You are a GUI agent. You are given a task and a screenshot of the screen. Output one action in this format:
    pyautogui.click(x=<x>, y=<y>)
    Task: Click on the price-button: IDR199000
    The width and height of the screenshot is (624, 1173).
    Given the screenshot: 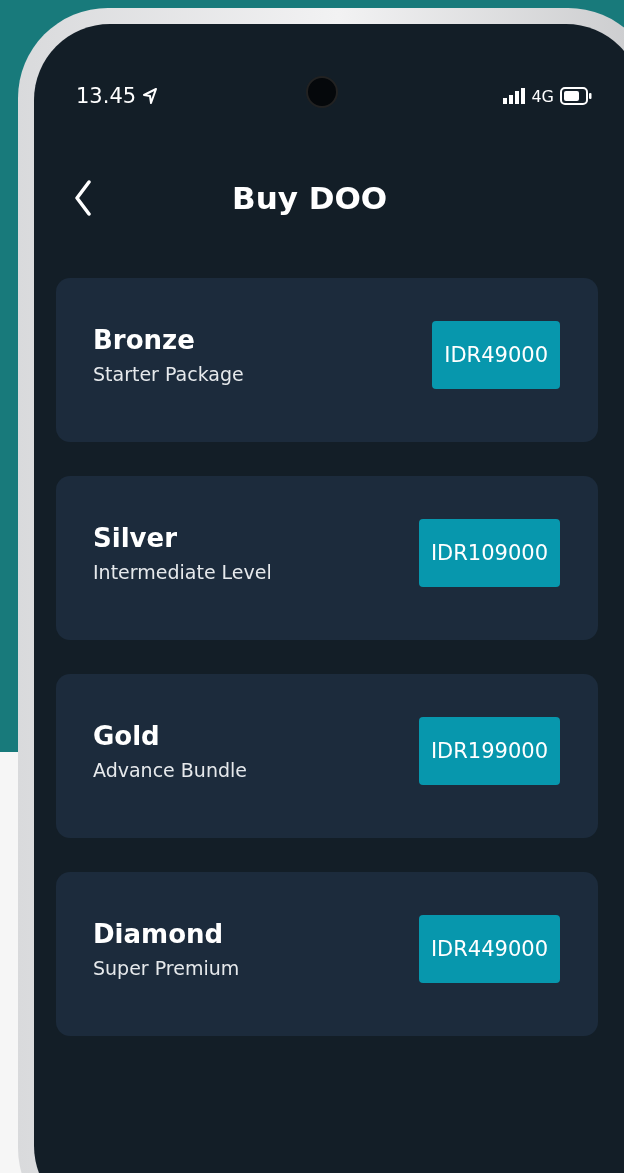 What is the action you would take?
    pyautogui.click(x=489, y=751)
    